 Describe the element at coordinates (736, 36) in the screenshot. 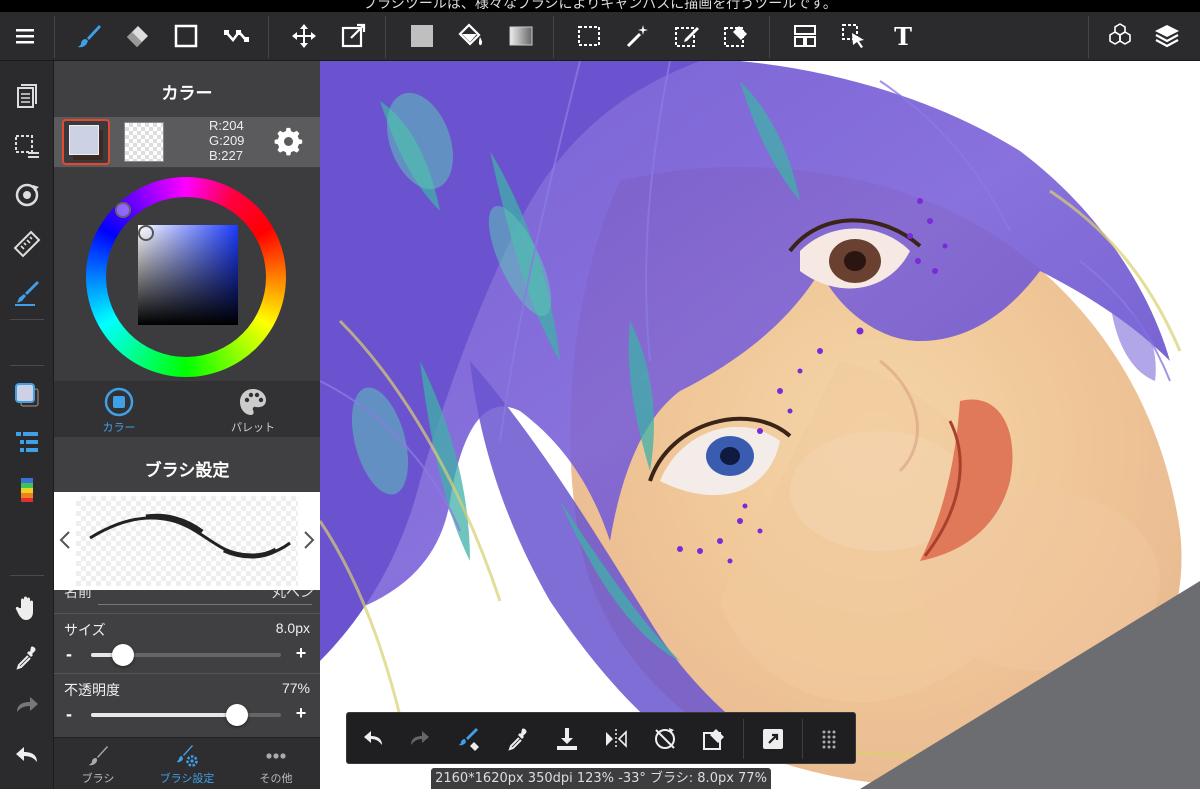

I see `select-eraser-icon` at that location.